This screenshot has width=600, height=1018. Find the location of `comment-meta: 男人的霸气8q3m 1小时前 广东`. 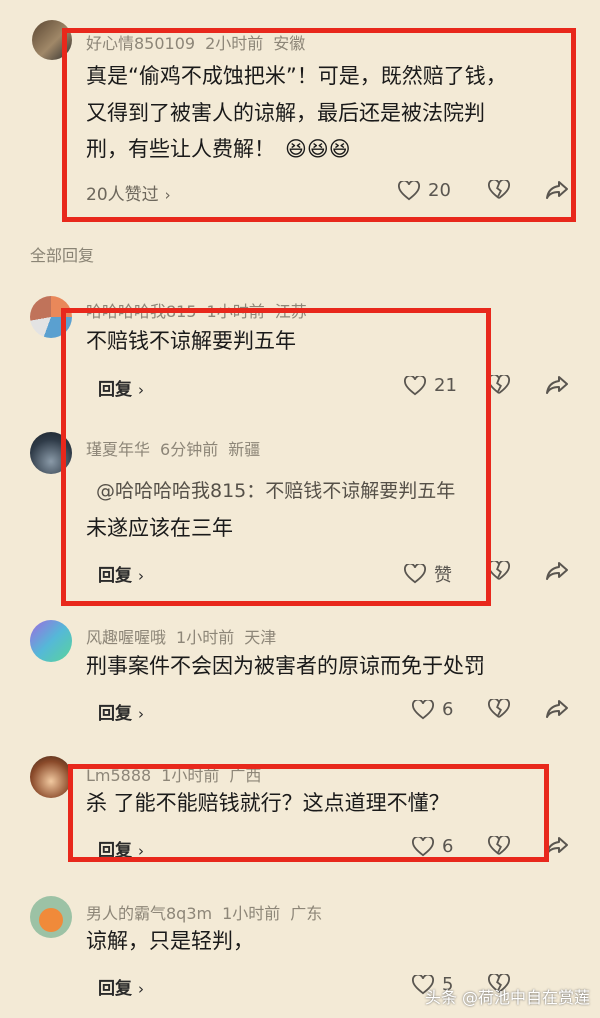

comment-meta: 男人的霸气8q3m 1小时前 广东 is located at coordinates (209, 912).